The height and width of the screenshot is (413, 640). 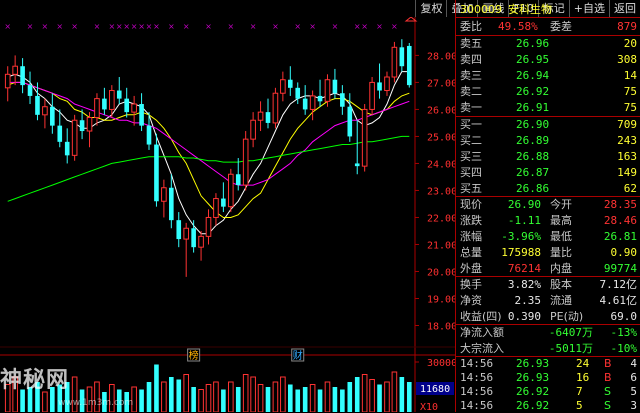 I want to click on quote-value: 76214, so click(x=524, y=268).